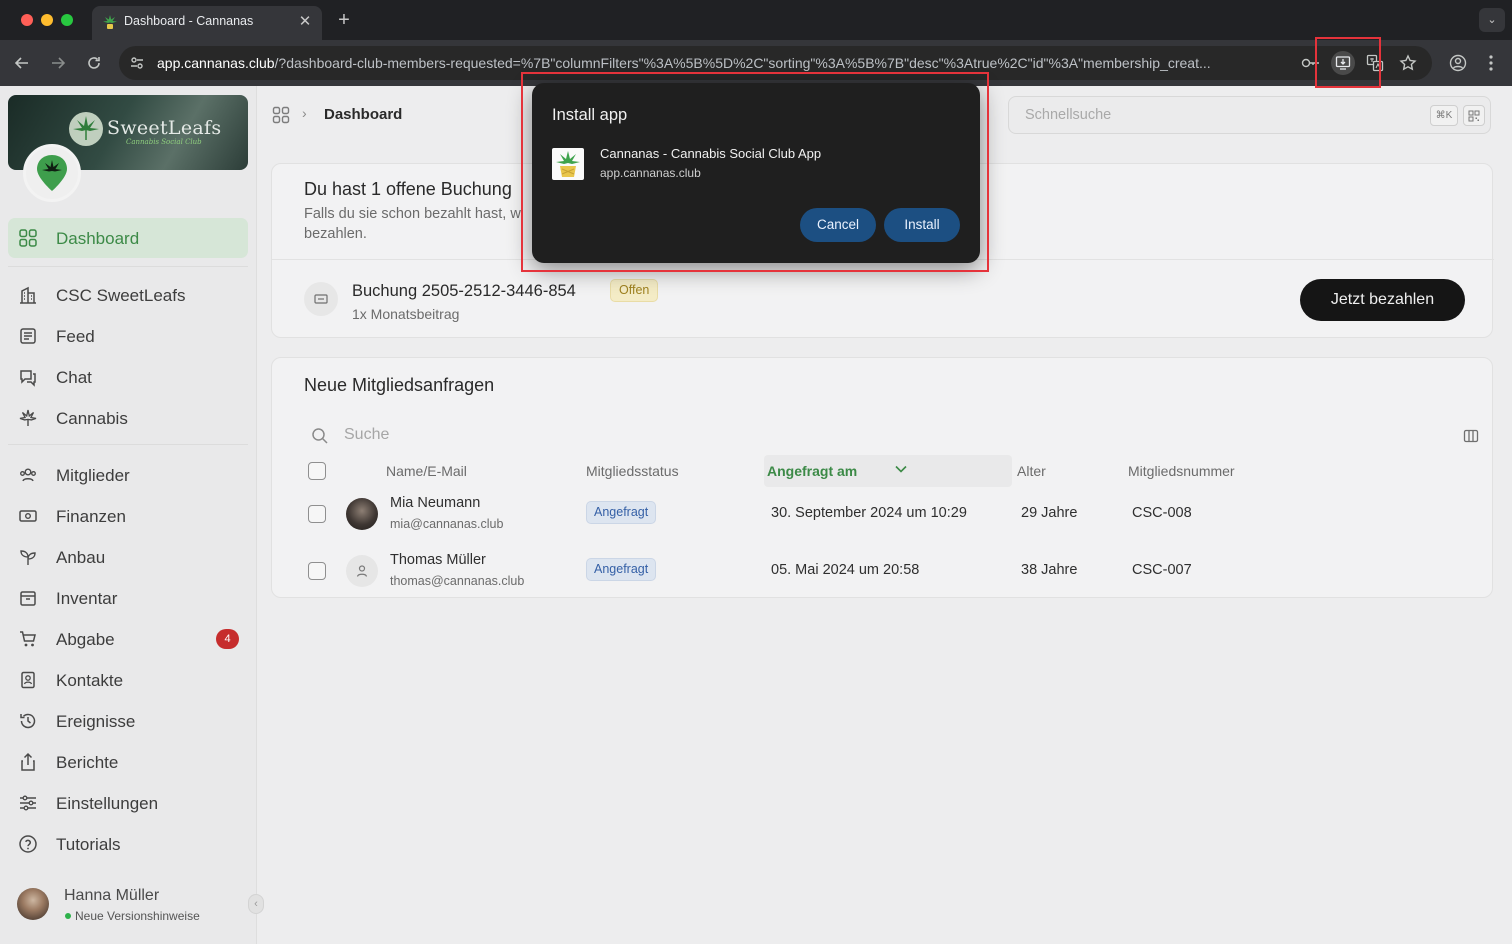 This screenshot has width=1512, height=944. What do you see at coordinates (1049, 513) in the screenshot?
I see `member-age: 29 Jahre` at bounding box center [1049, 513].